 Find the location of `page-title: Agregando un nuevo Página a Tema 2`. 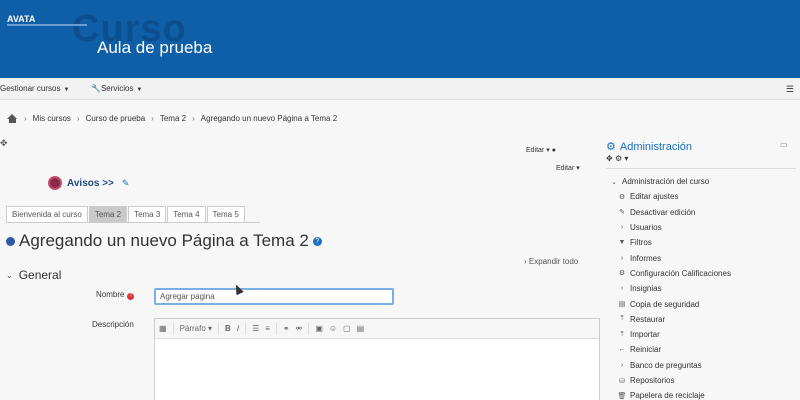

page-title: Agregando un nuevo Página a Tema 2 is located at coordinates (164, 240).